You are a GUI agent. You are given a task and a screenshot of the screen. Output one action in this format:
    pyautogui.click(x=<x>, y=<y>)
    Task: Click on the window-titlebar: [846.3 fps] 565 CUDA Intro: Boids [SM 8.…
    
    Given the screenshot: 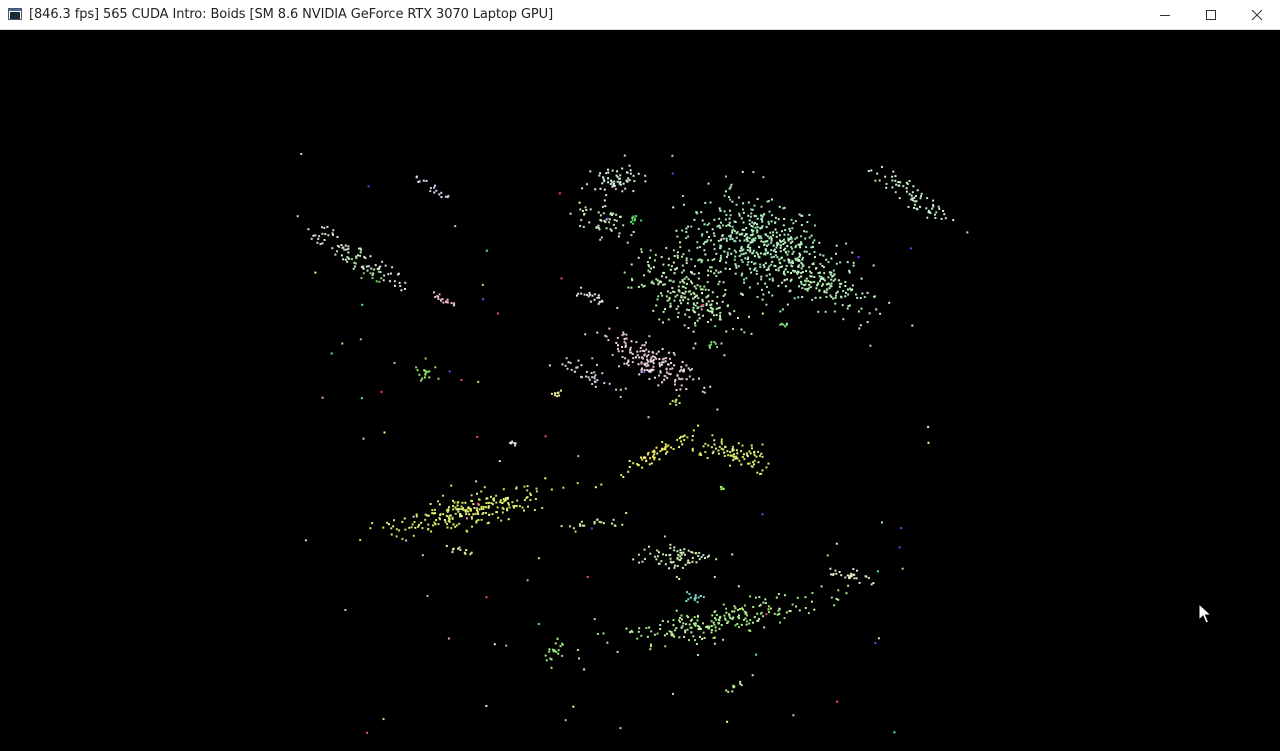 What is the action you would take?
    pyautogui.click(x=640, y=15)
    